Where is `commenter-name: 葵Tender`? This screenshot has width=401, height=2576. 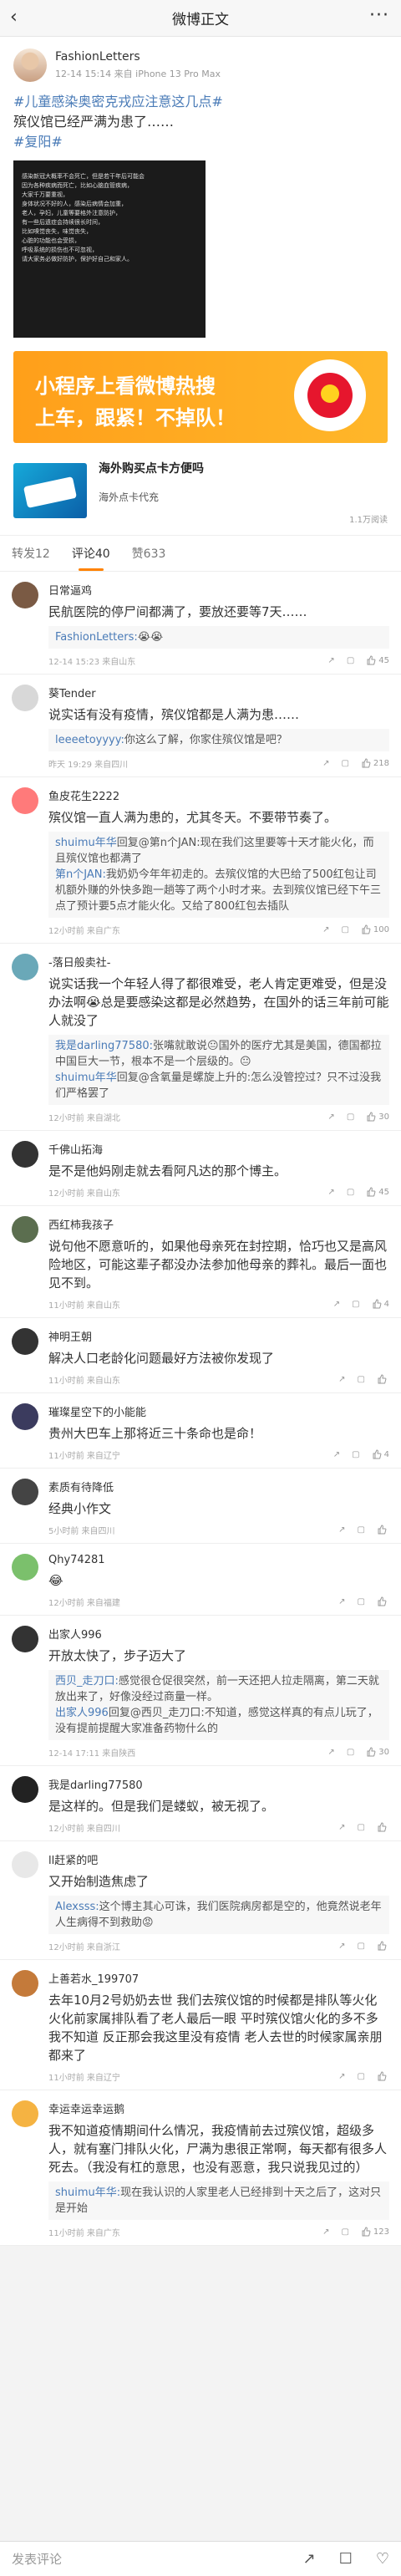
commenter-name: 葵Tender is located at coordinates (219, 692).